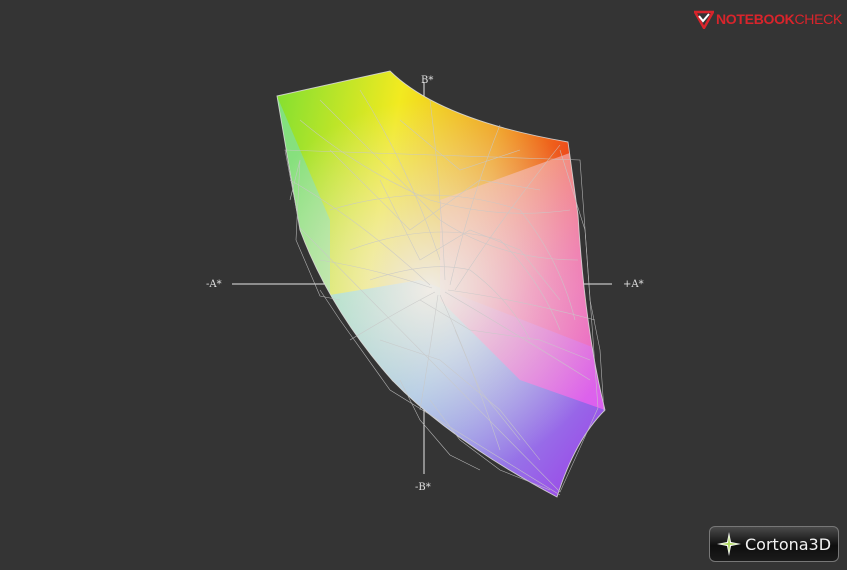 The height and width of the screenshot is (570, 847). I want to click on notebookcheck-mark-icon, so click(704, 19).